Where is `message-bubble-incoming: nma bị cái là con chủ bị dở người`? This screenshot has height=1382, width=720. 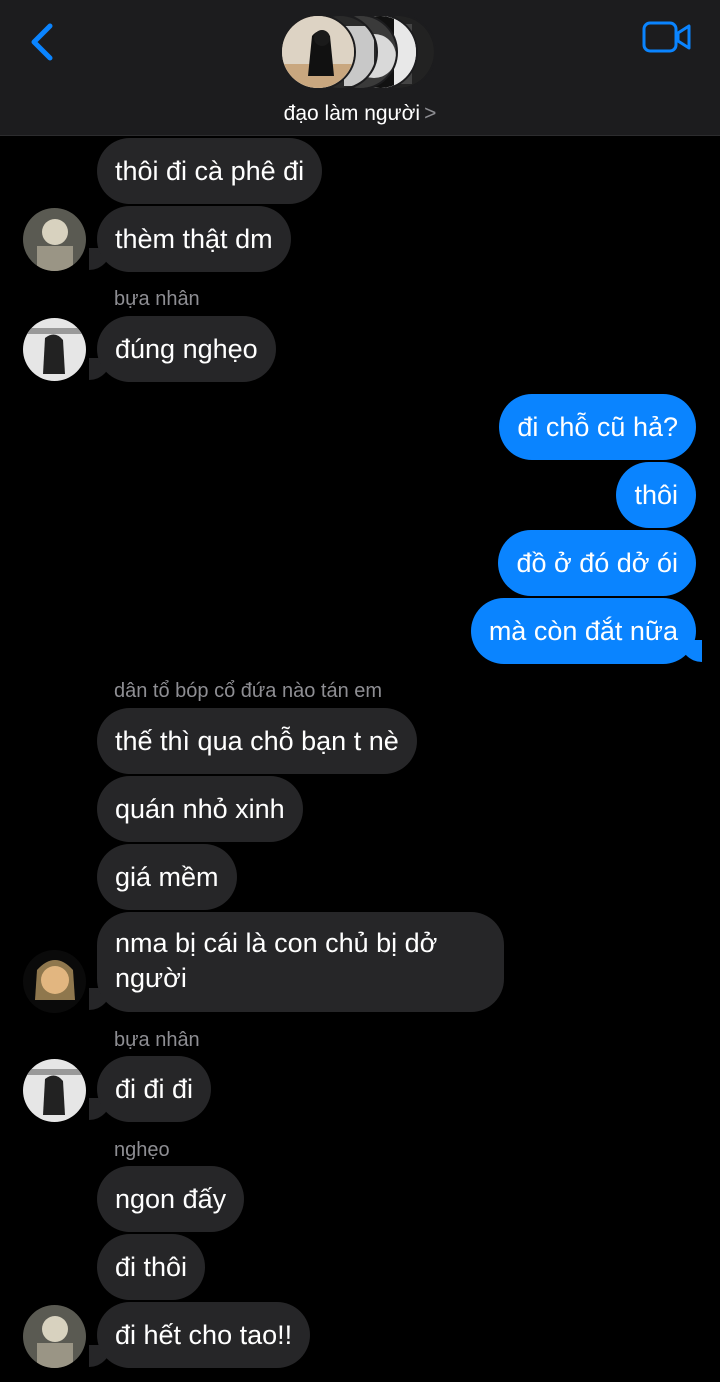 message-bubble-incoming: nma bị cái là con chủ bị dở người is located at coordinates (300, 962).